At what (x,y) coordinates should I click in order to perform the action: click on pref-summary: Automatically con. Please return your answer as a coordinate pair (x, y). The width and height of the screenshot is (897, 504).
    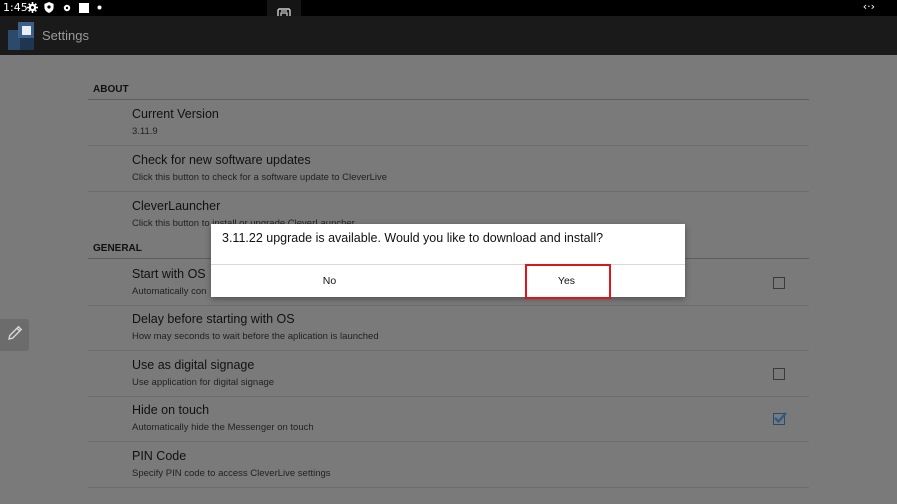
    Looking at the image, I should click on (169, 291).